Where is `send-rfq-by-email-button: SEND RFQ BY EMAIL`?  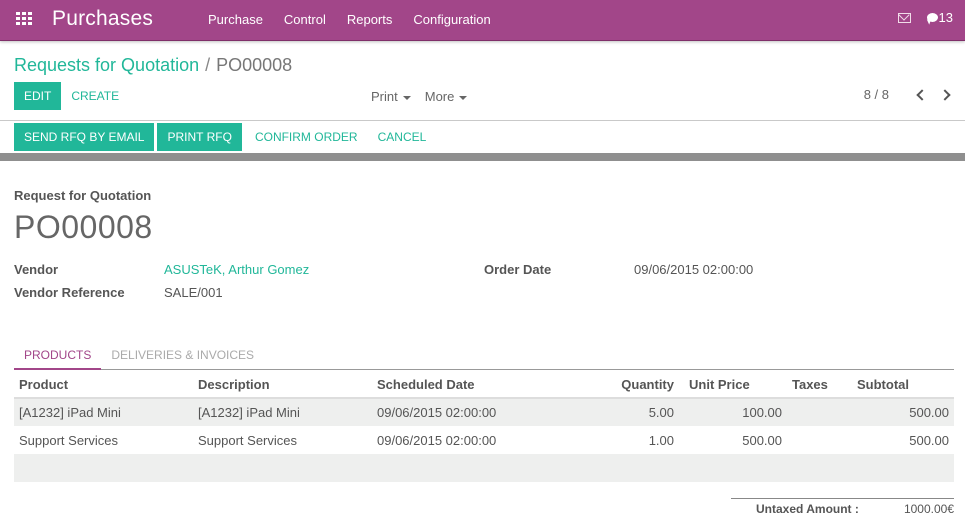
send-rfq-by-email-button: SEND RFQ BY EMAIL is located at coordinates (84, 137).